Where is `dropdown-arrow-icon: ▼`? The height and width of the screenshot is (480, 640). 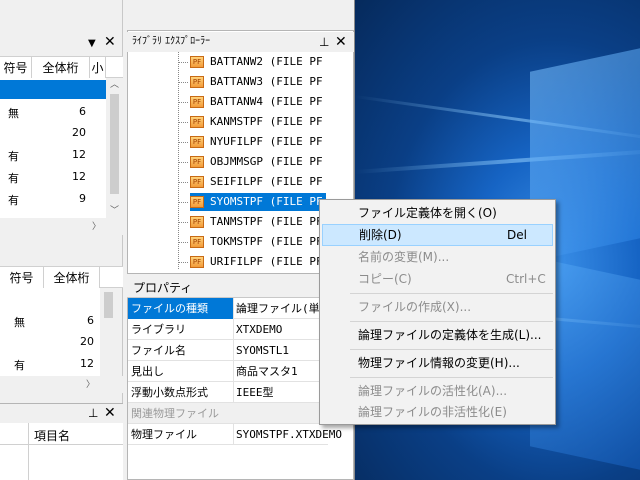 dropdown-arrow-icon: ▼ is located at coordinates (92, 43).